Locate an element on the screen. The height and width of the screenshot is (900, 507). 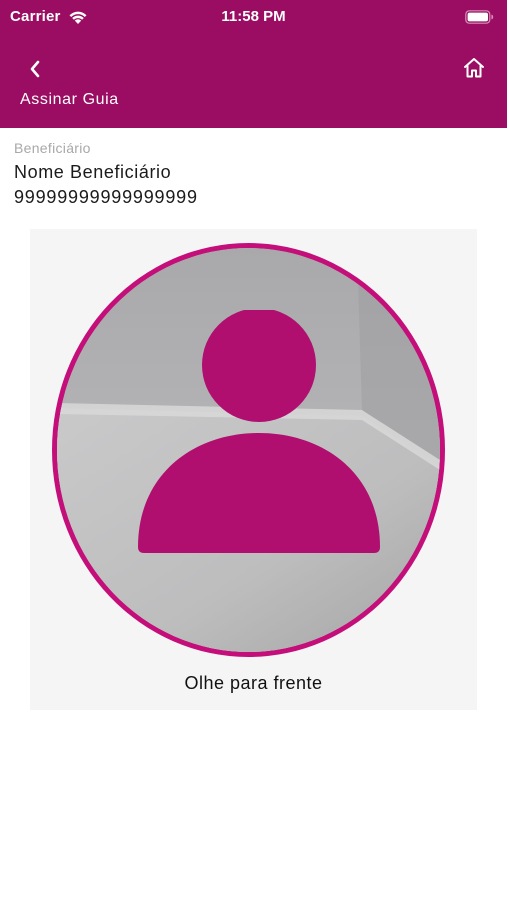
clock: 11:58 PM is located at coordinates (253, 16).